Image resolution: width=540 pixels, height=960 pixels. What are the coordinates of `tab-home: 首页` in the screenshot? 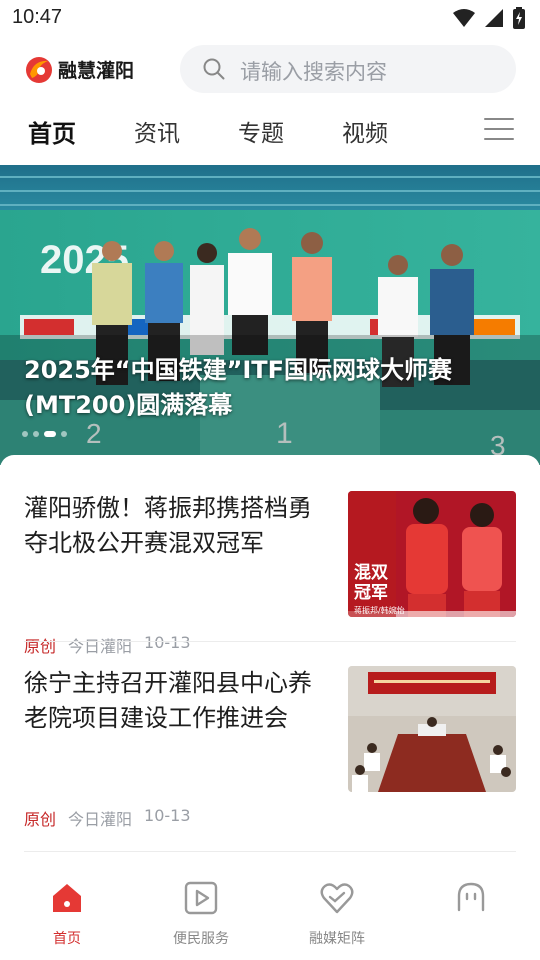 It's located at (52, 131).